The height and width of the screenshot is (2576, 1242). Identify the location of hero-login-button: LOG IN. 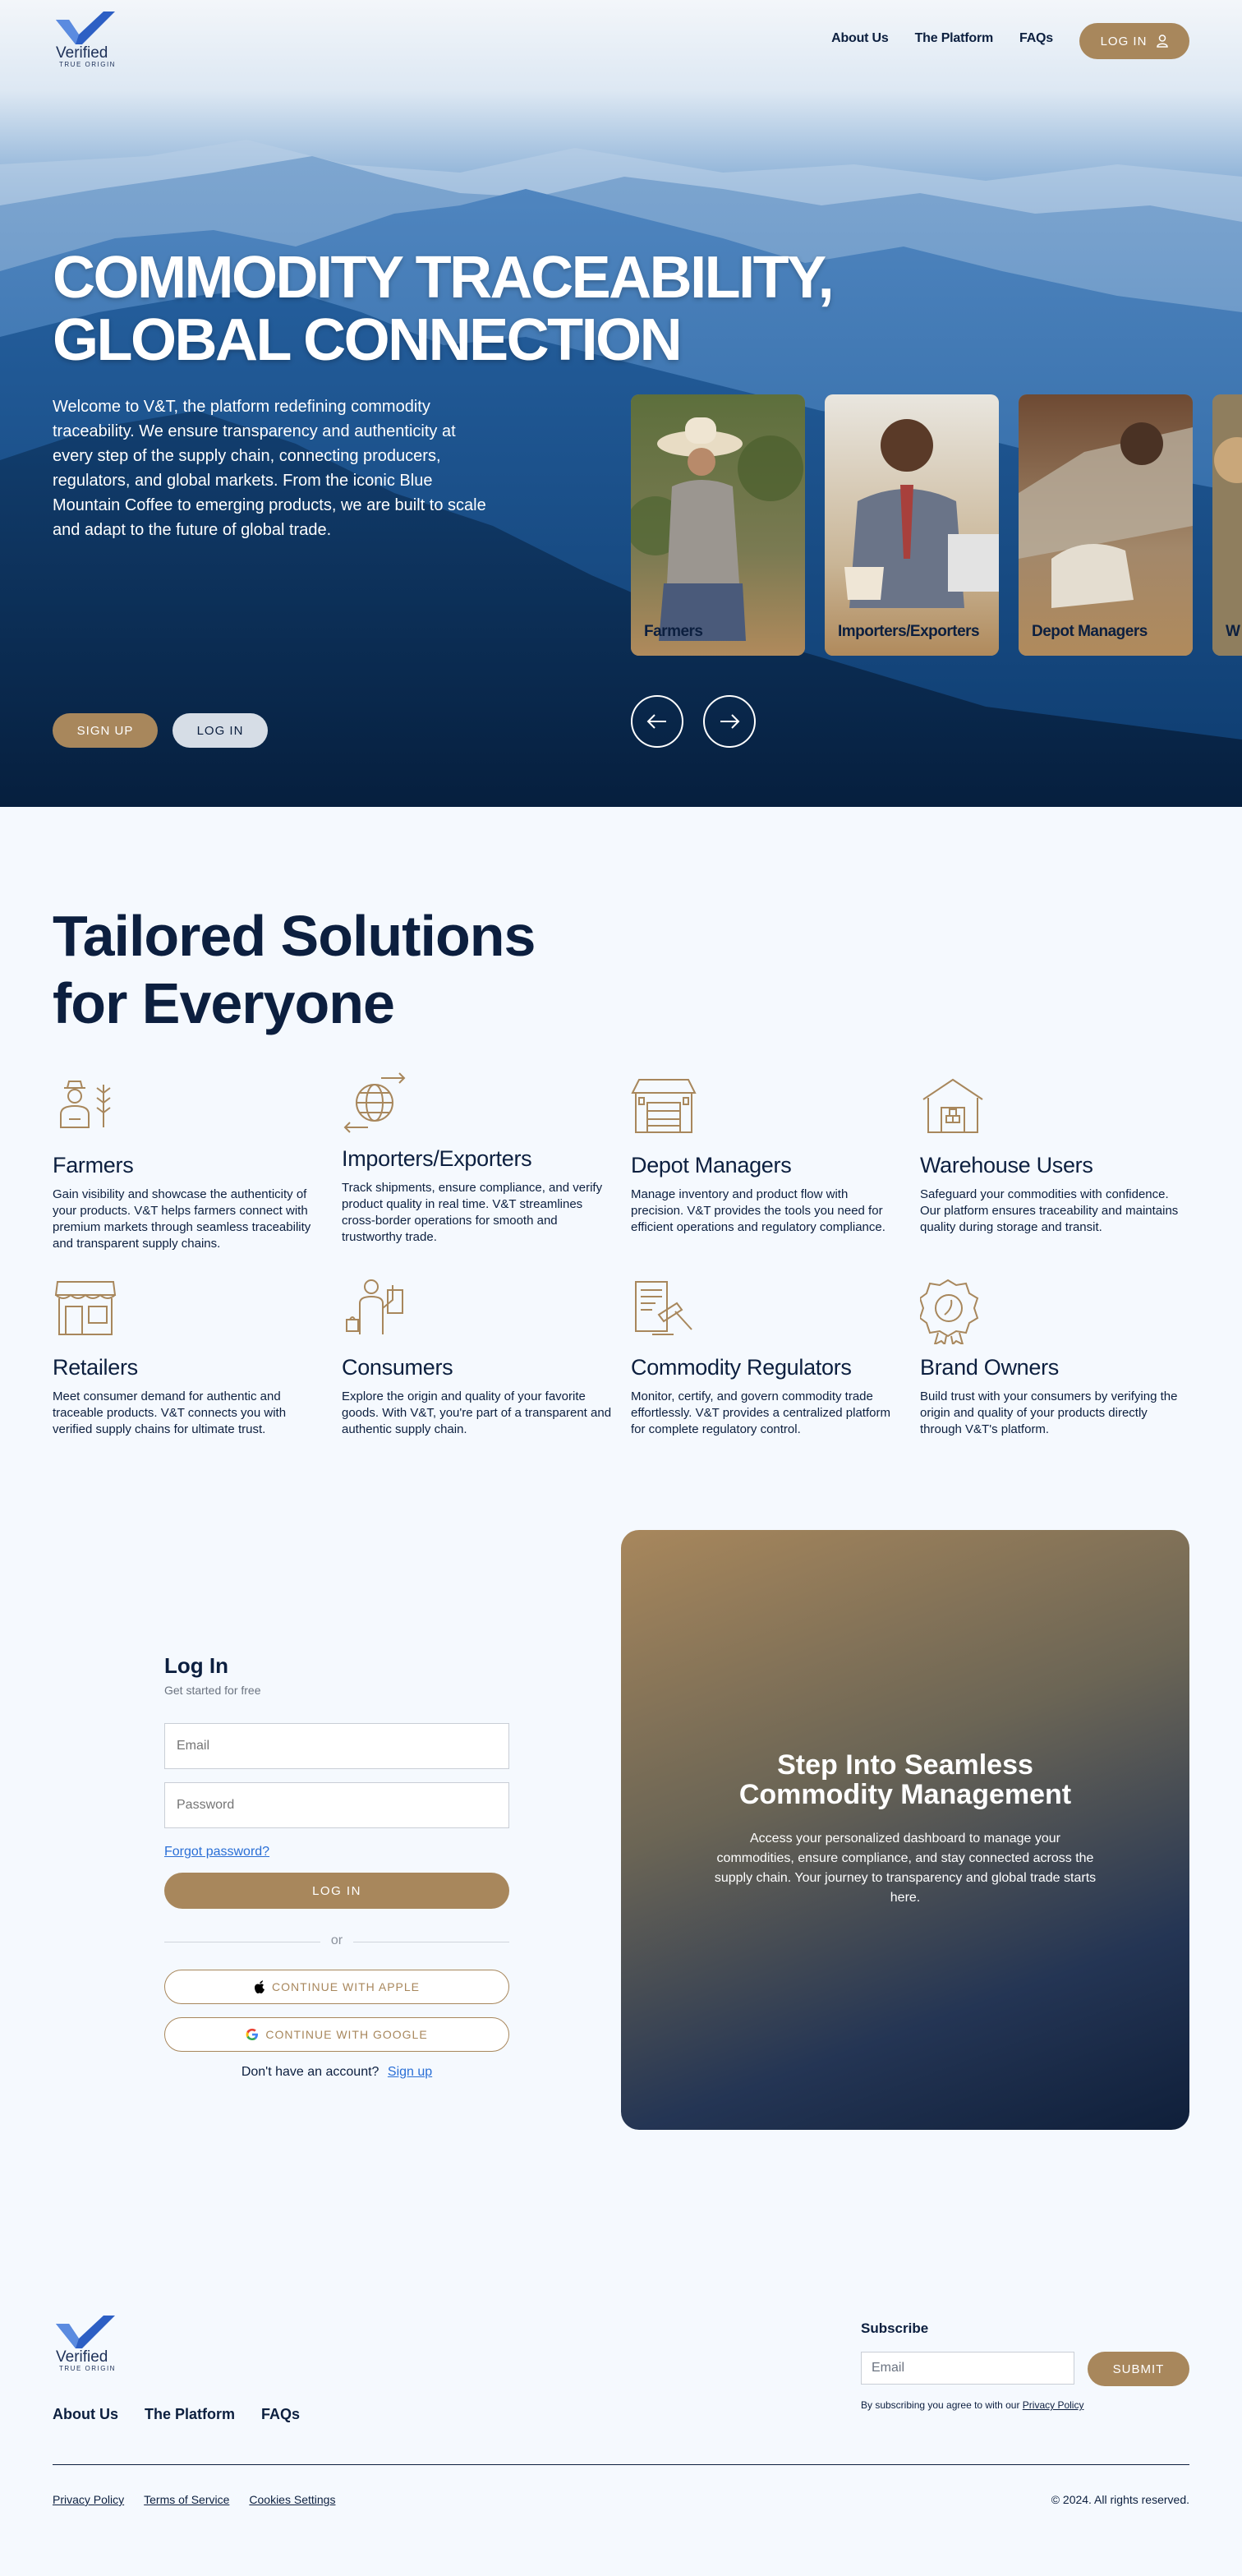
(220, 730).